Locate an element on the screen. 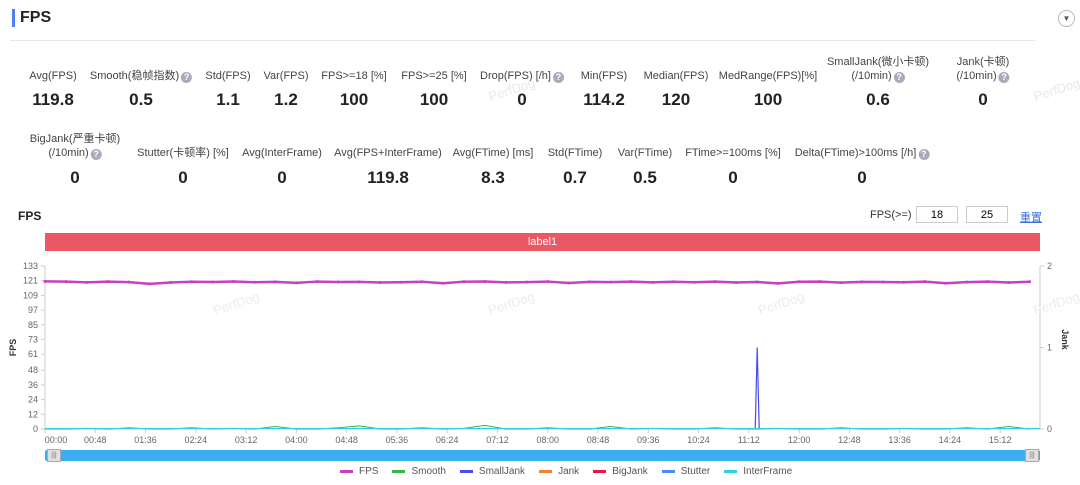  chart-title: FPS is located at coordinates (30, 216).